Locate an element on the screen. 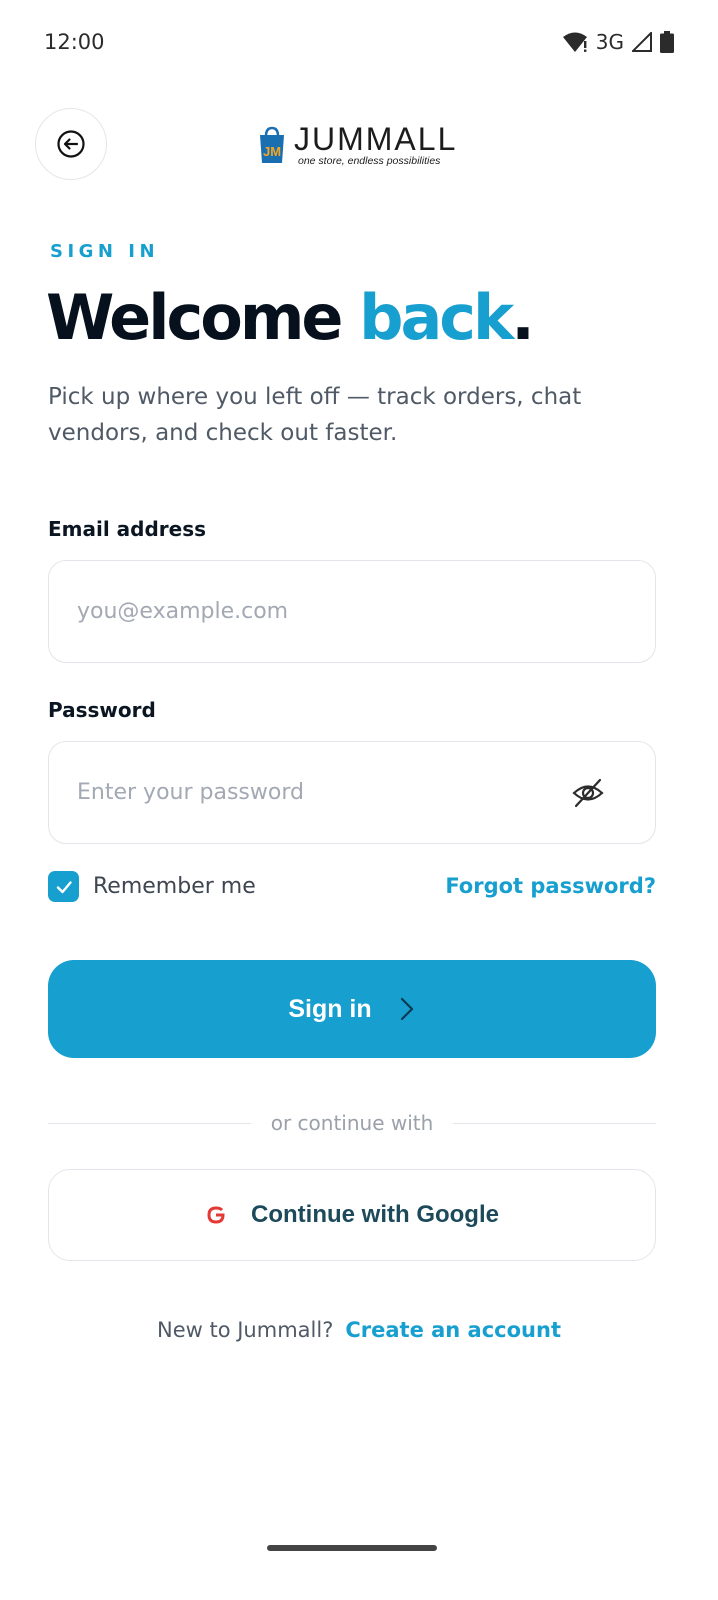 Image resolution: width=718 pixels, height=1600 pixels. page-title: Welcome back. is located at coordinates (290, 318).